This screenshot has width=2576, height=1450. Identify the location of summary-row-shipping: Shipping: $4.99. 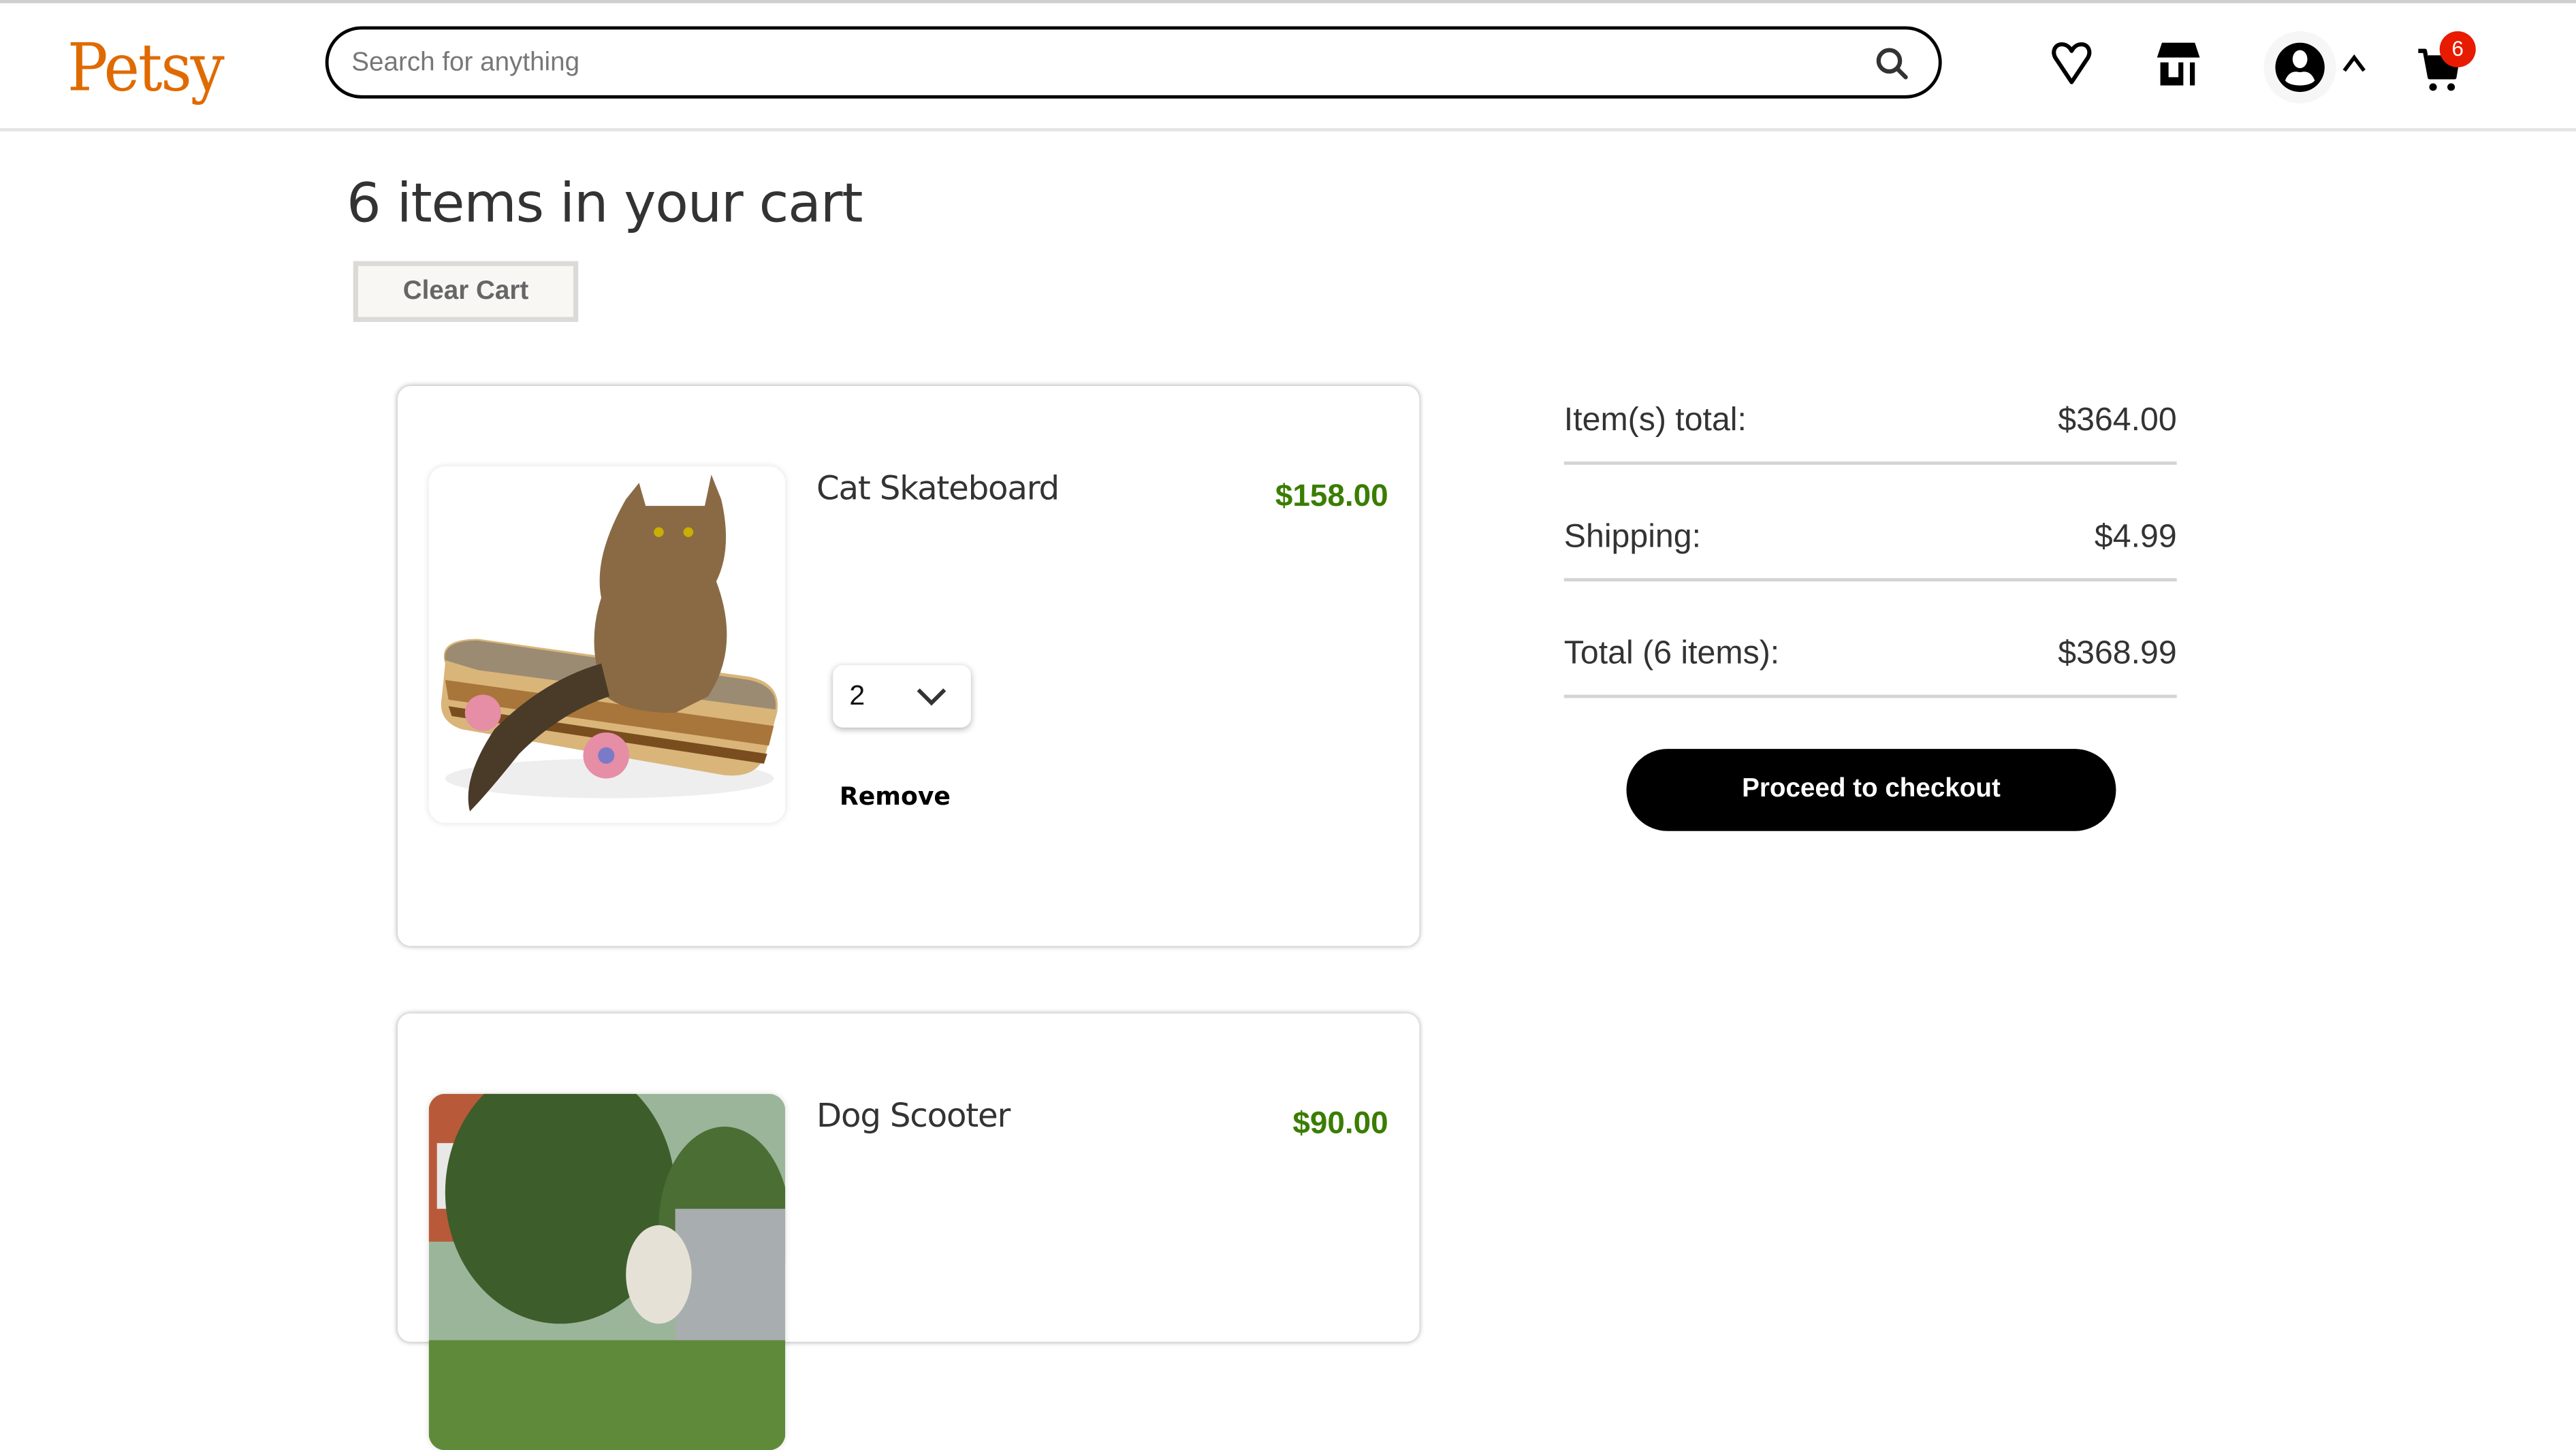
(1870, 543).